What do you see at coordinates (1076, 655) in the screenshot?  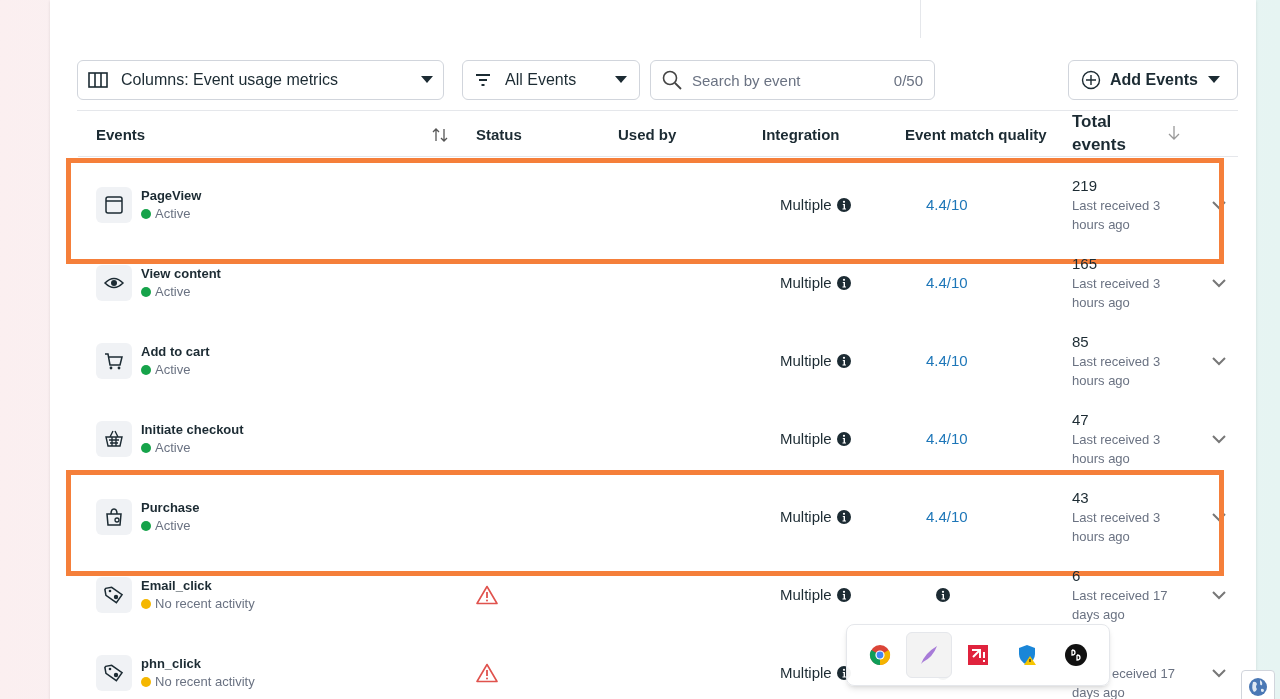 I see `speaker-logo-icon` at bounding box center [1076, 655].